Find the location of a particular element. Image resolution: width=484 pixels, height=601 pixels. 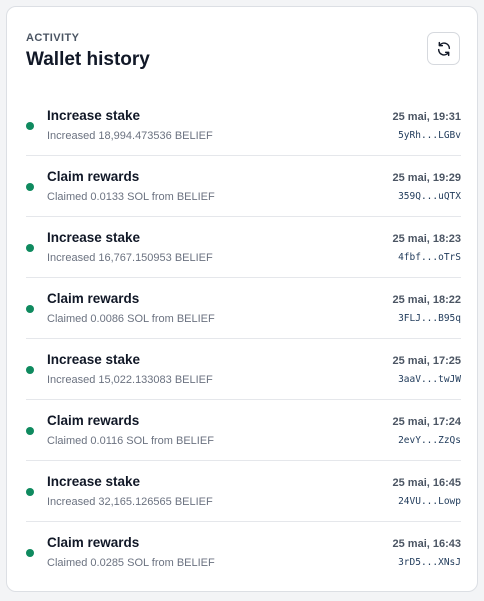

transaction-signature-link: 2evY...ZzQs is located at coordinates (429, 441).